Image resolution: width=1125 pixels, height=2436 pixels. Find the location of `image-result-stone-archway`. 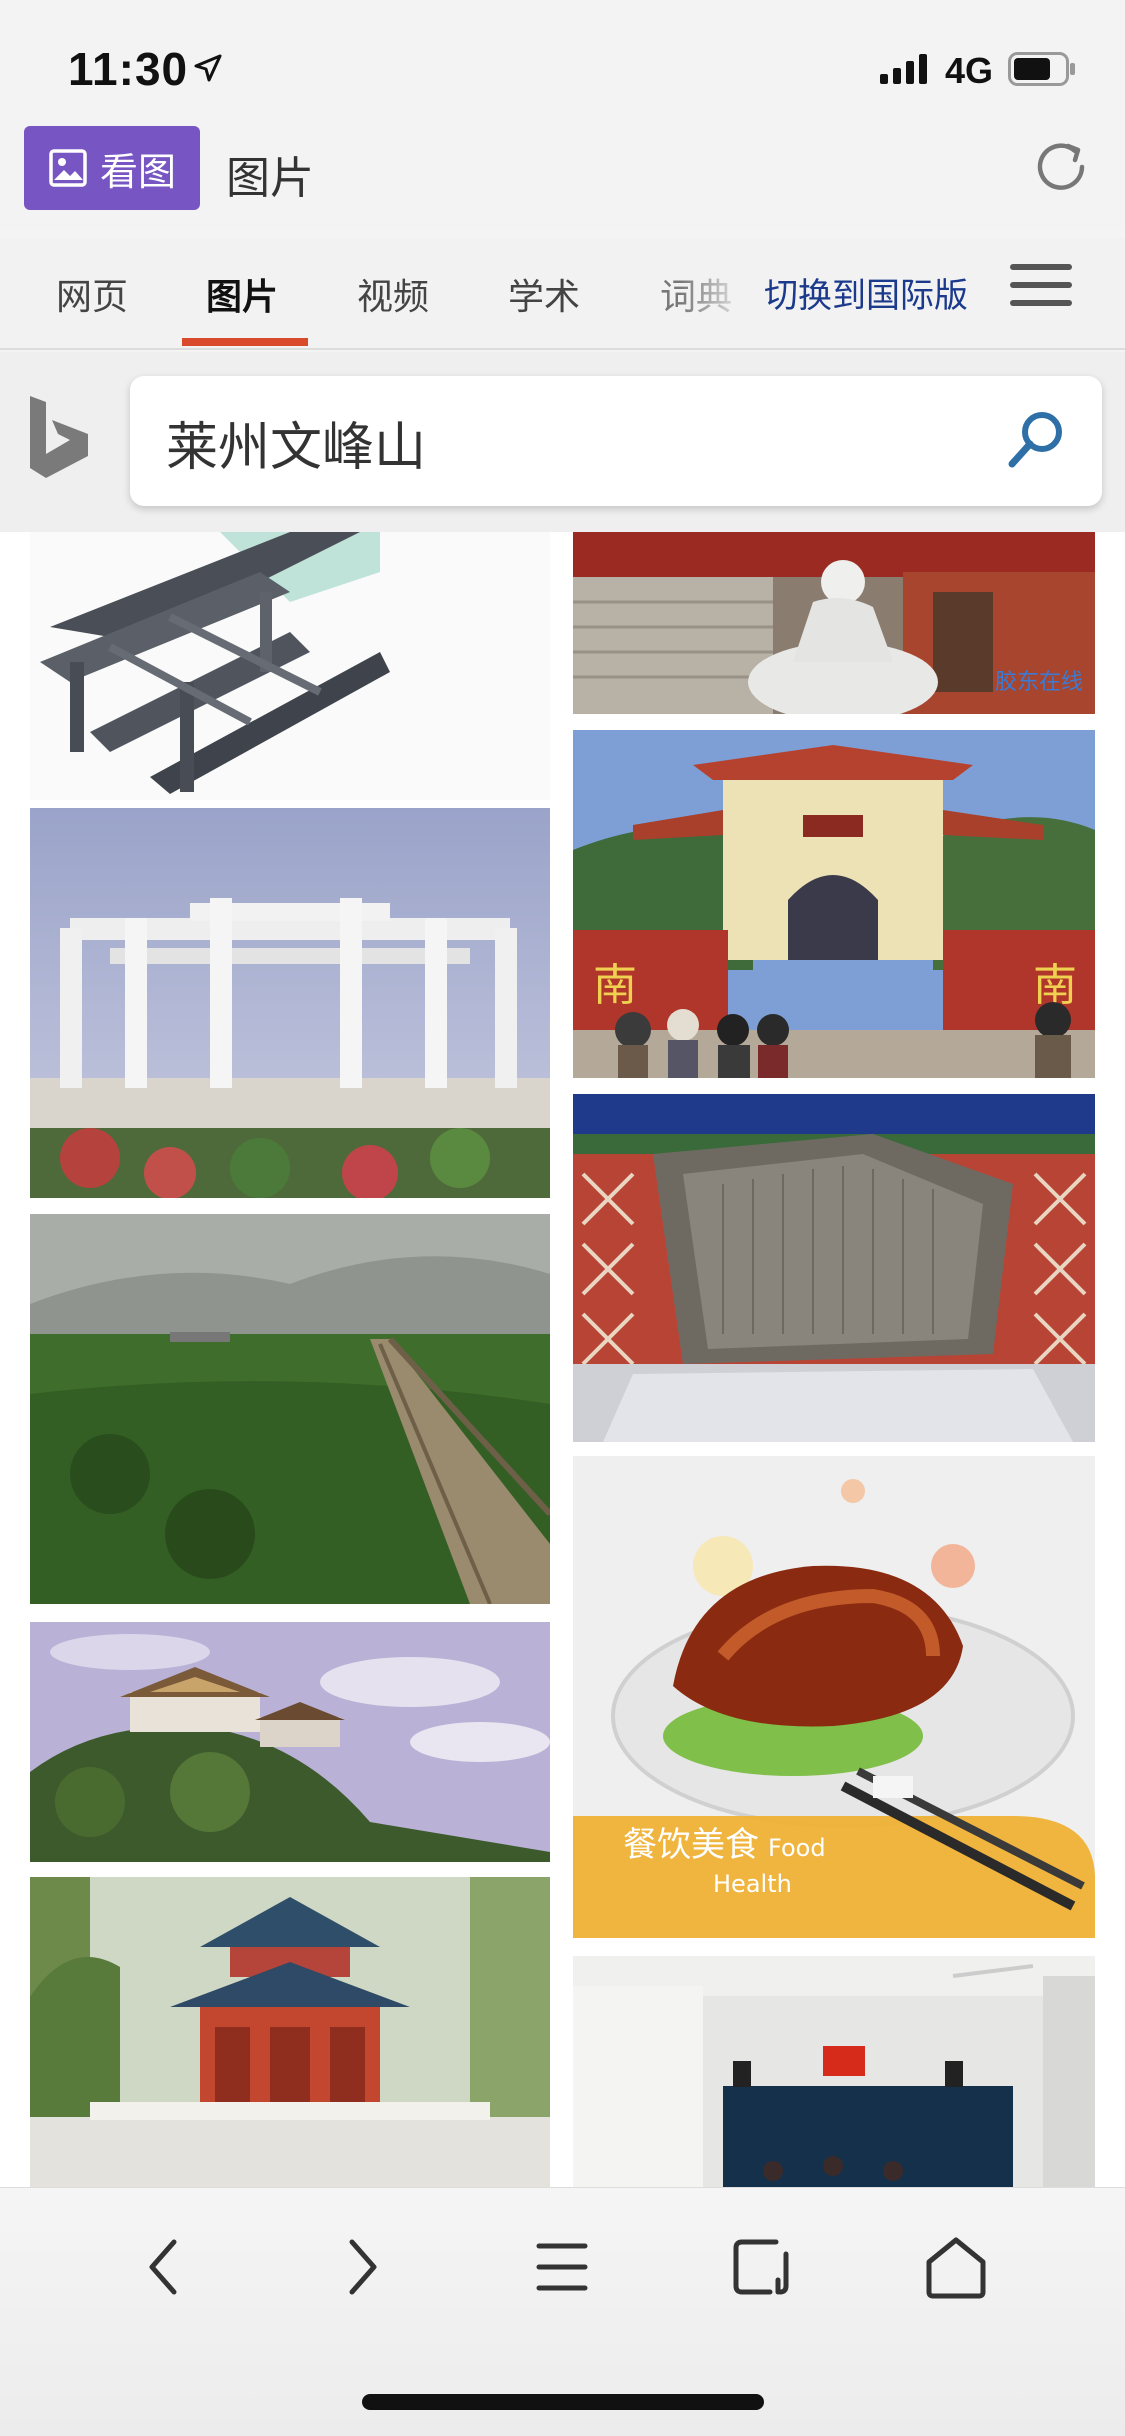

image-result-stone-archway is located at coordinates (290, 1003).